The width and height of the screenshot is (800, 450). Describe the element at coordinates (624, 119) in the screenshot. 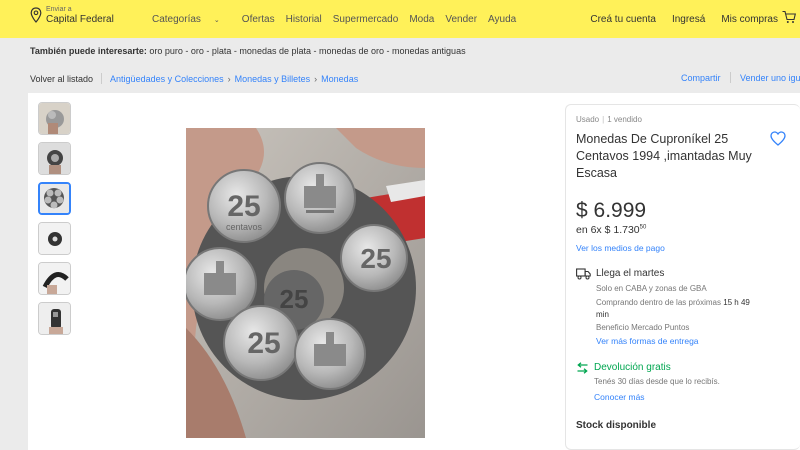

I see `sold-count: 1 vendido` at that location.